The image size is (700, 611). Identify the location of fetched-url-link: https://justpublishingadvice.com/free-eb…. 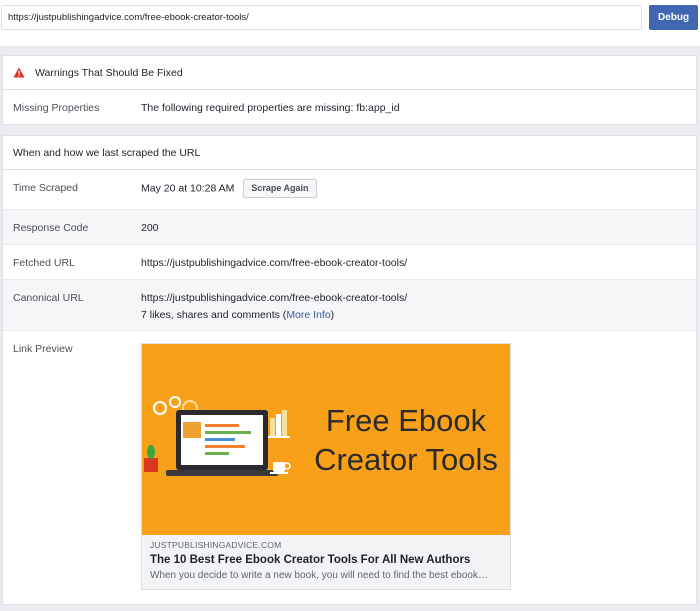
(274, 263).